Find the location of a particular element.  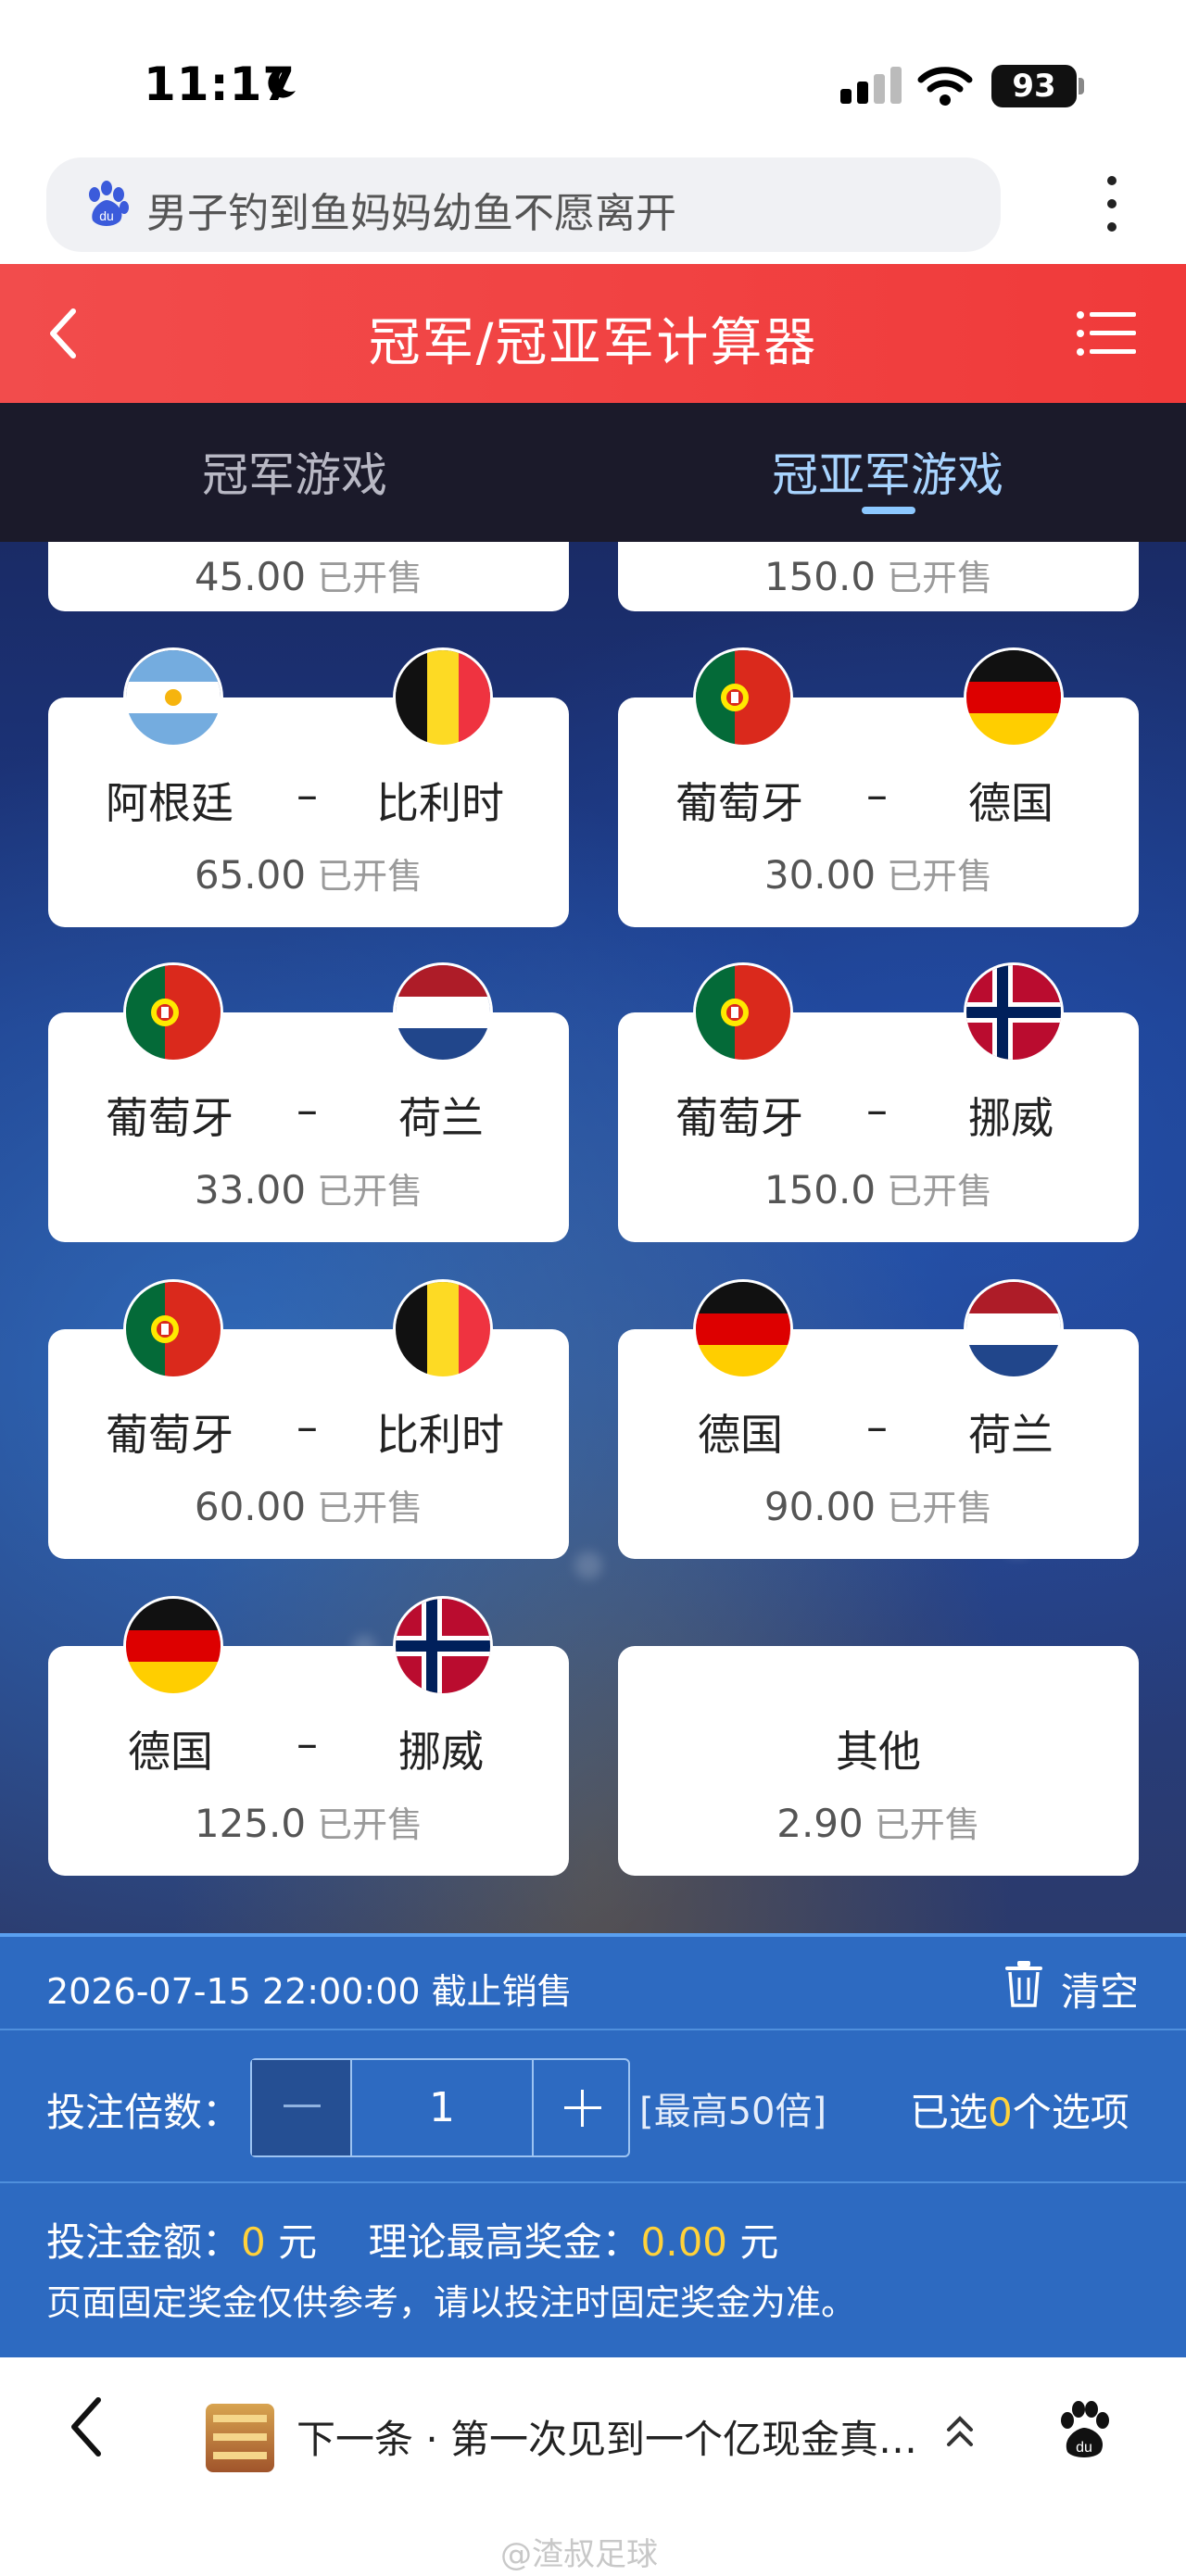

team2-name: 挪威 is located at coordinates (1011, 1118).